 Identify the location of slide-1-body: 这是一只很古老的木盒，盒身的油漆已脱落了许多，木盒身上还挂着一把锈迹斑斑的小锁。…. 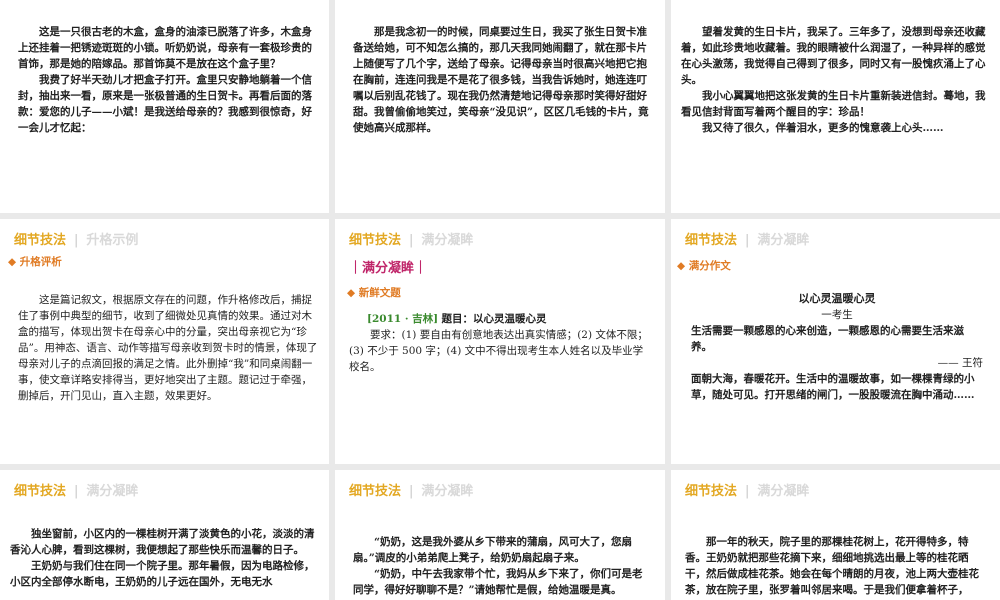
(166, 80).